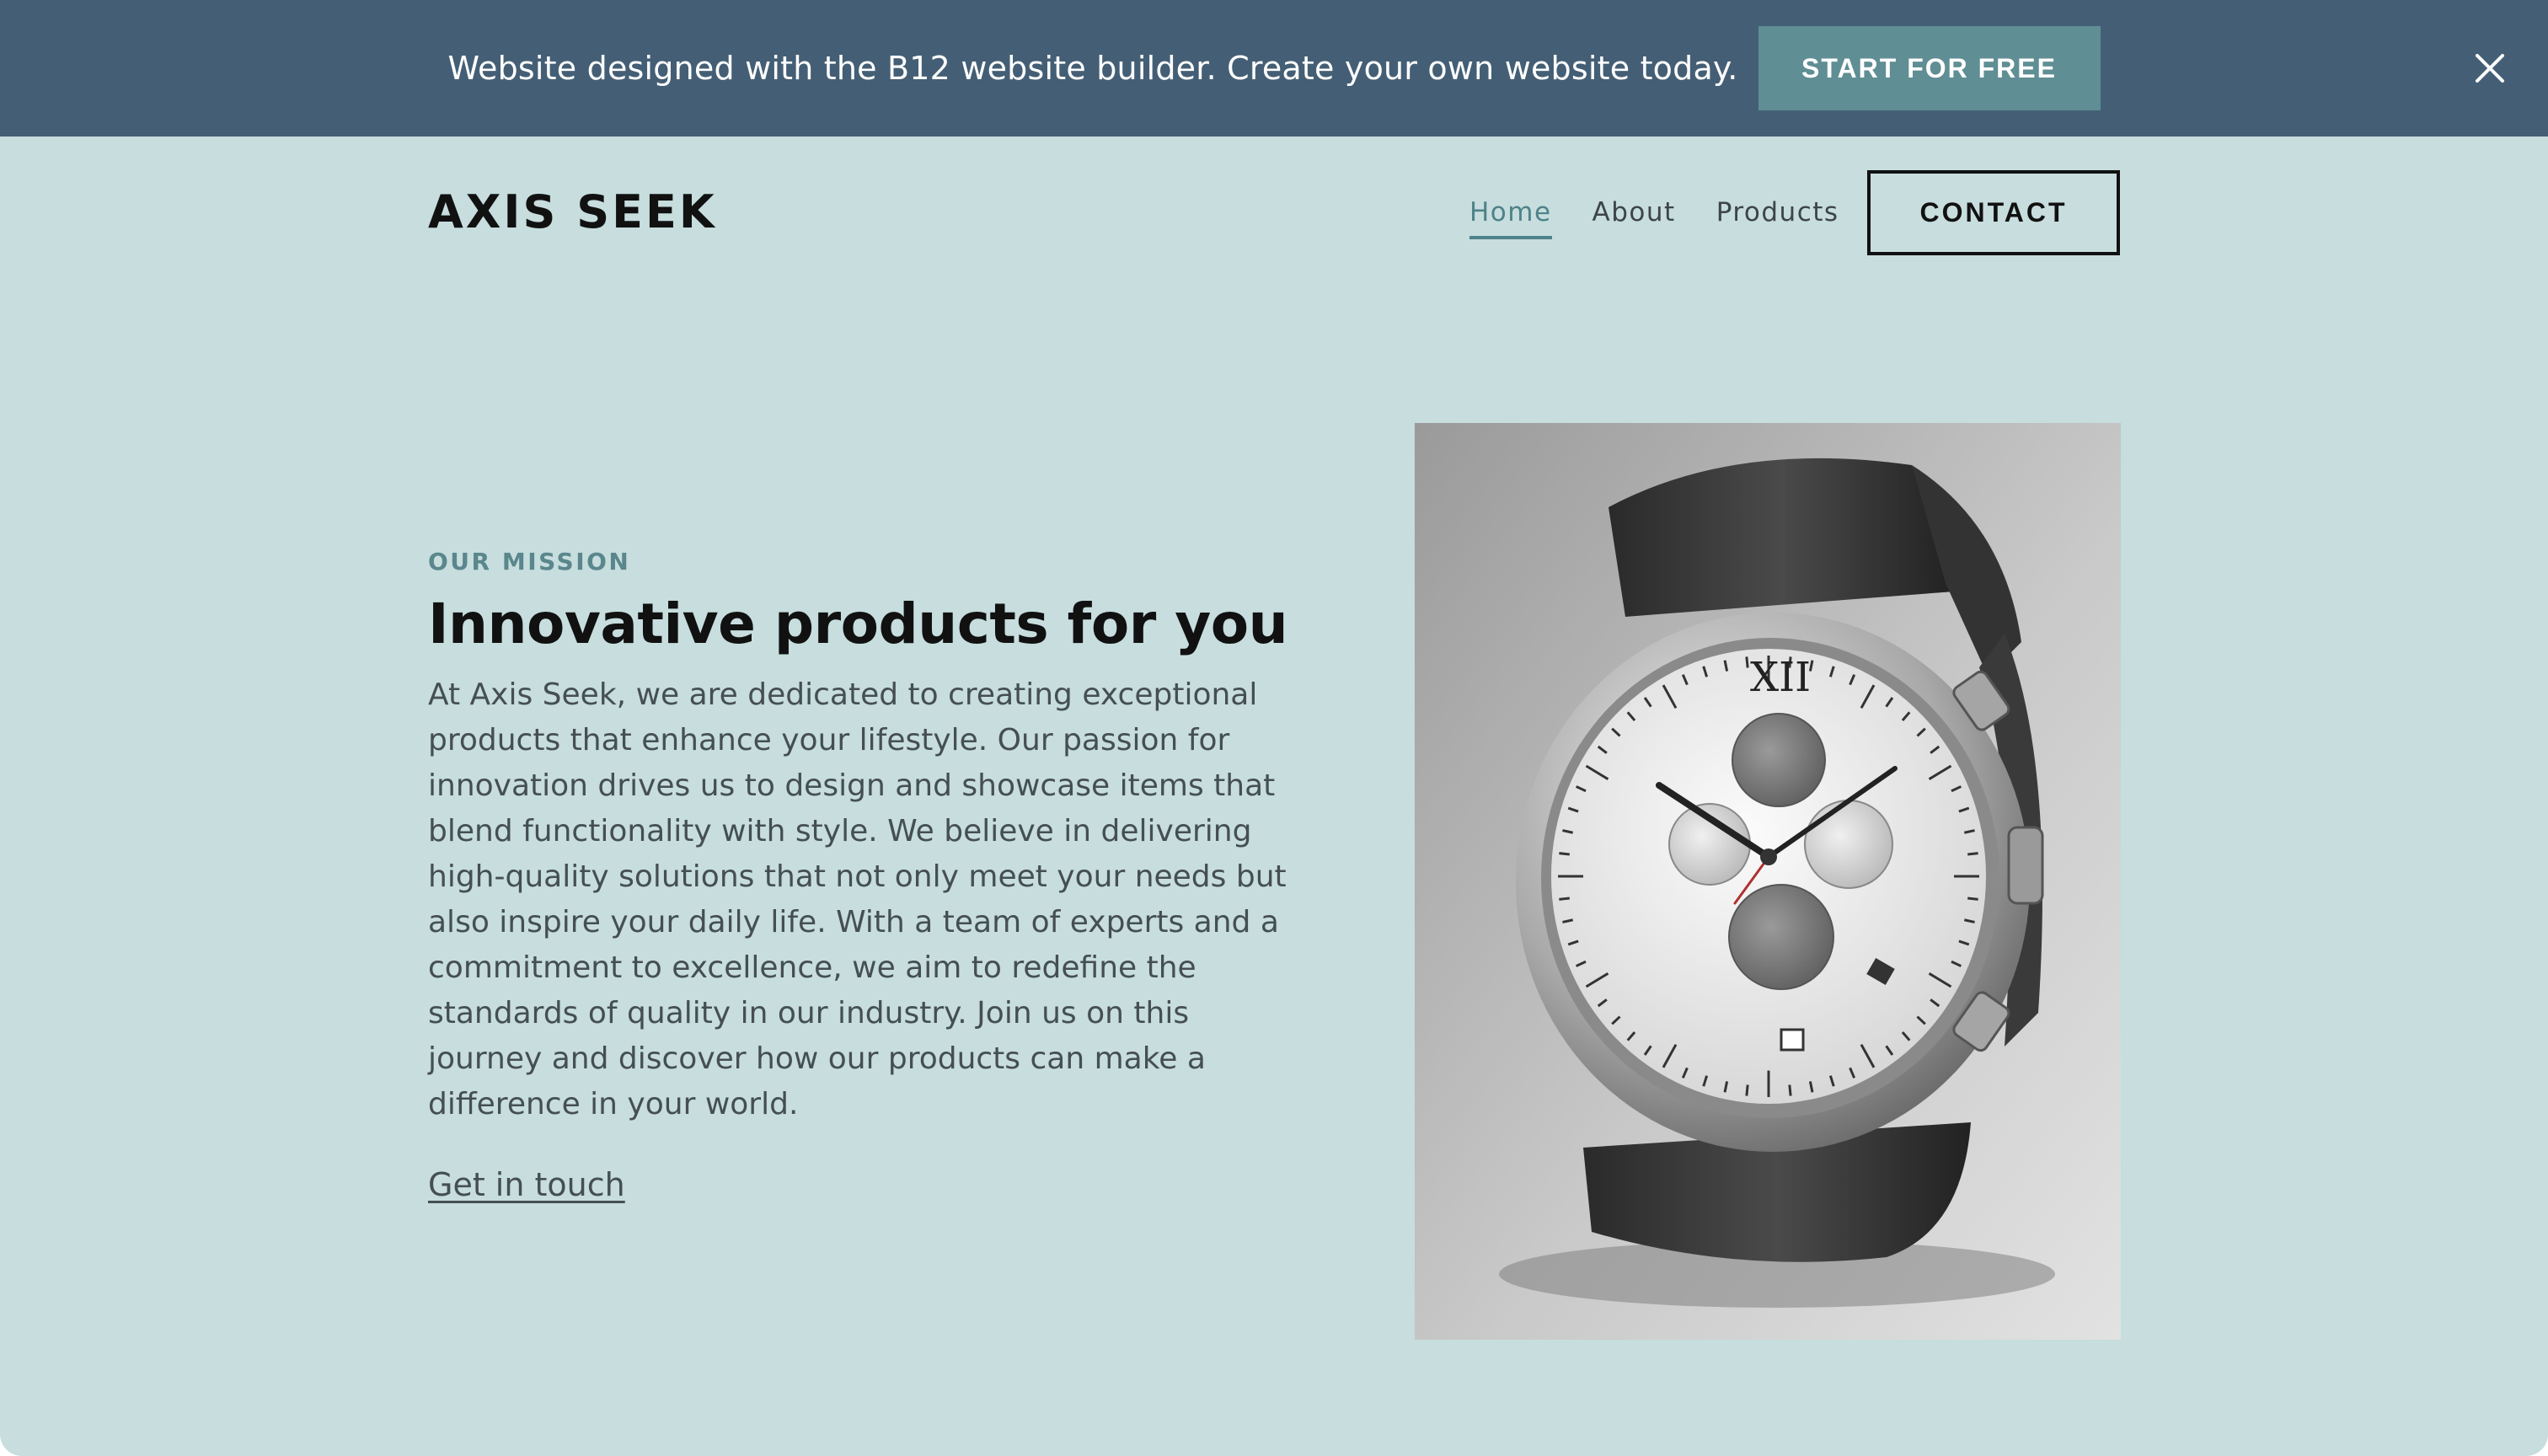 The height and width of the screenshot is (1456, 2548). What do you see at coordinates (1993, 212) in the screenshot?
I see `contact-button: CONTACT` at bounding box center [1993, 212].